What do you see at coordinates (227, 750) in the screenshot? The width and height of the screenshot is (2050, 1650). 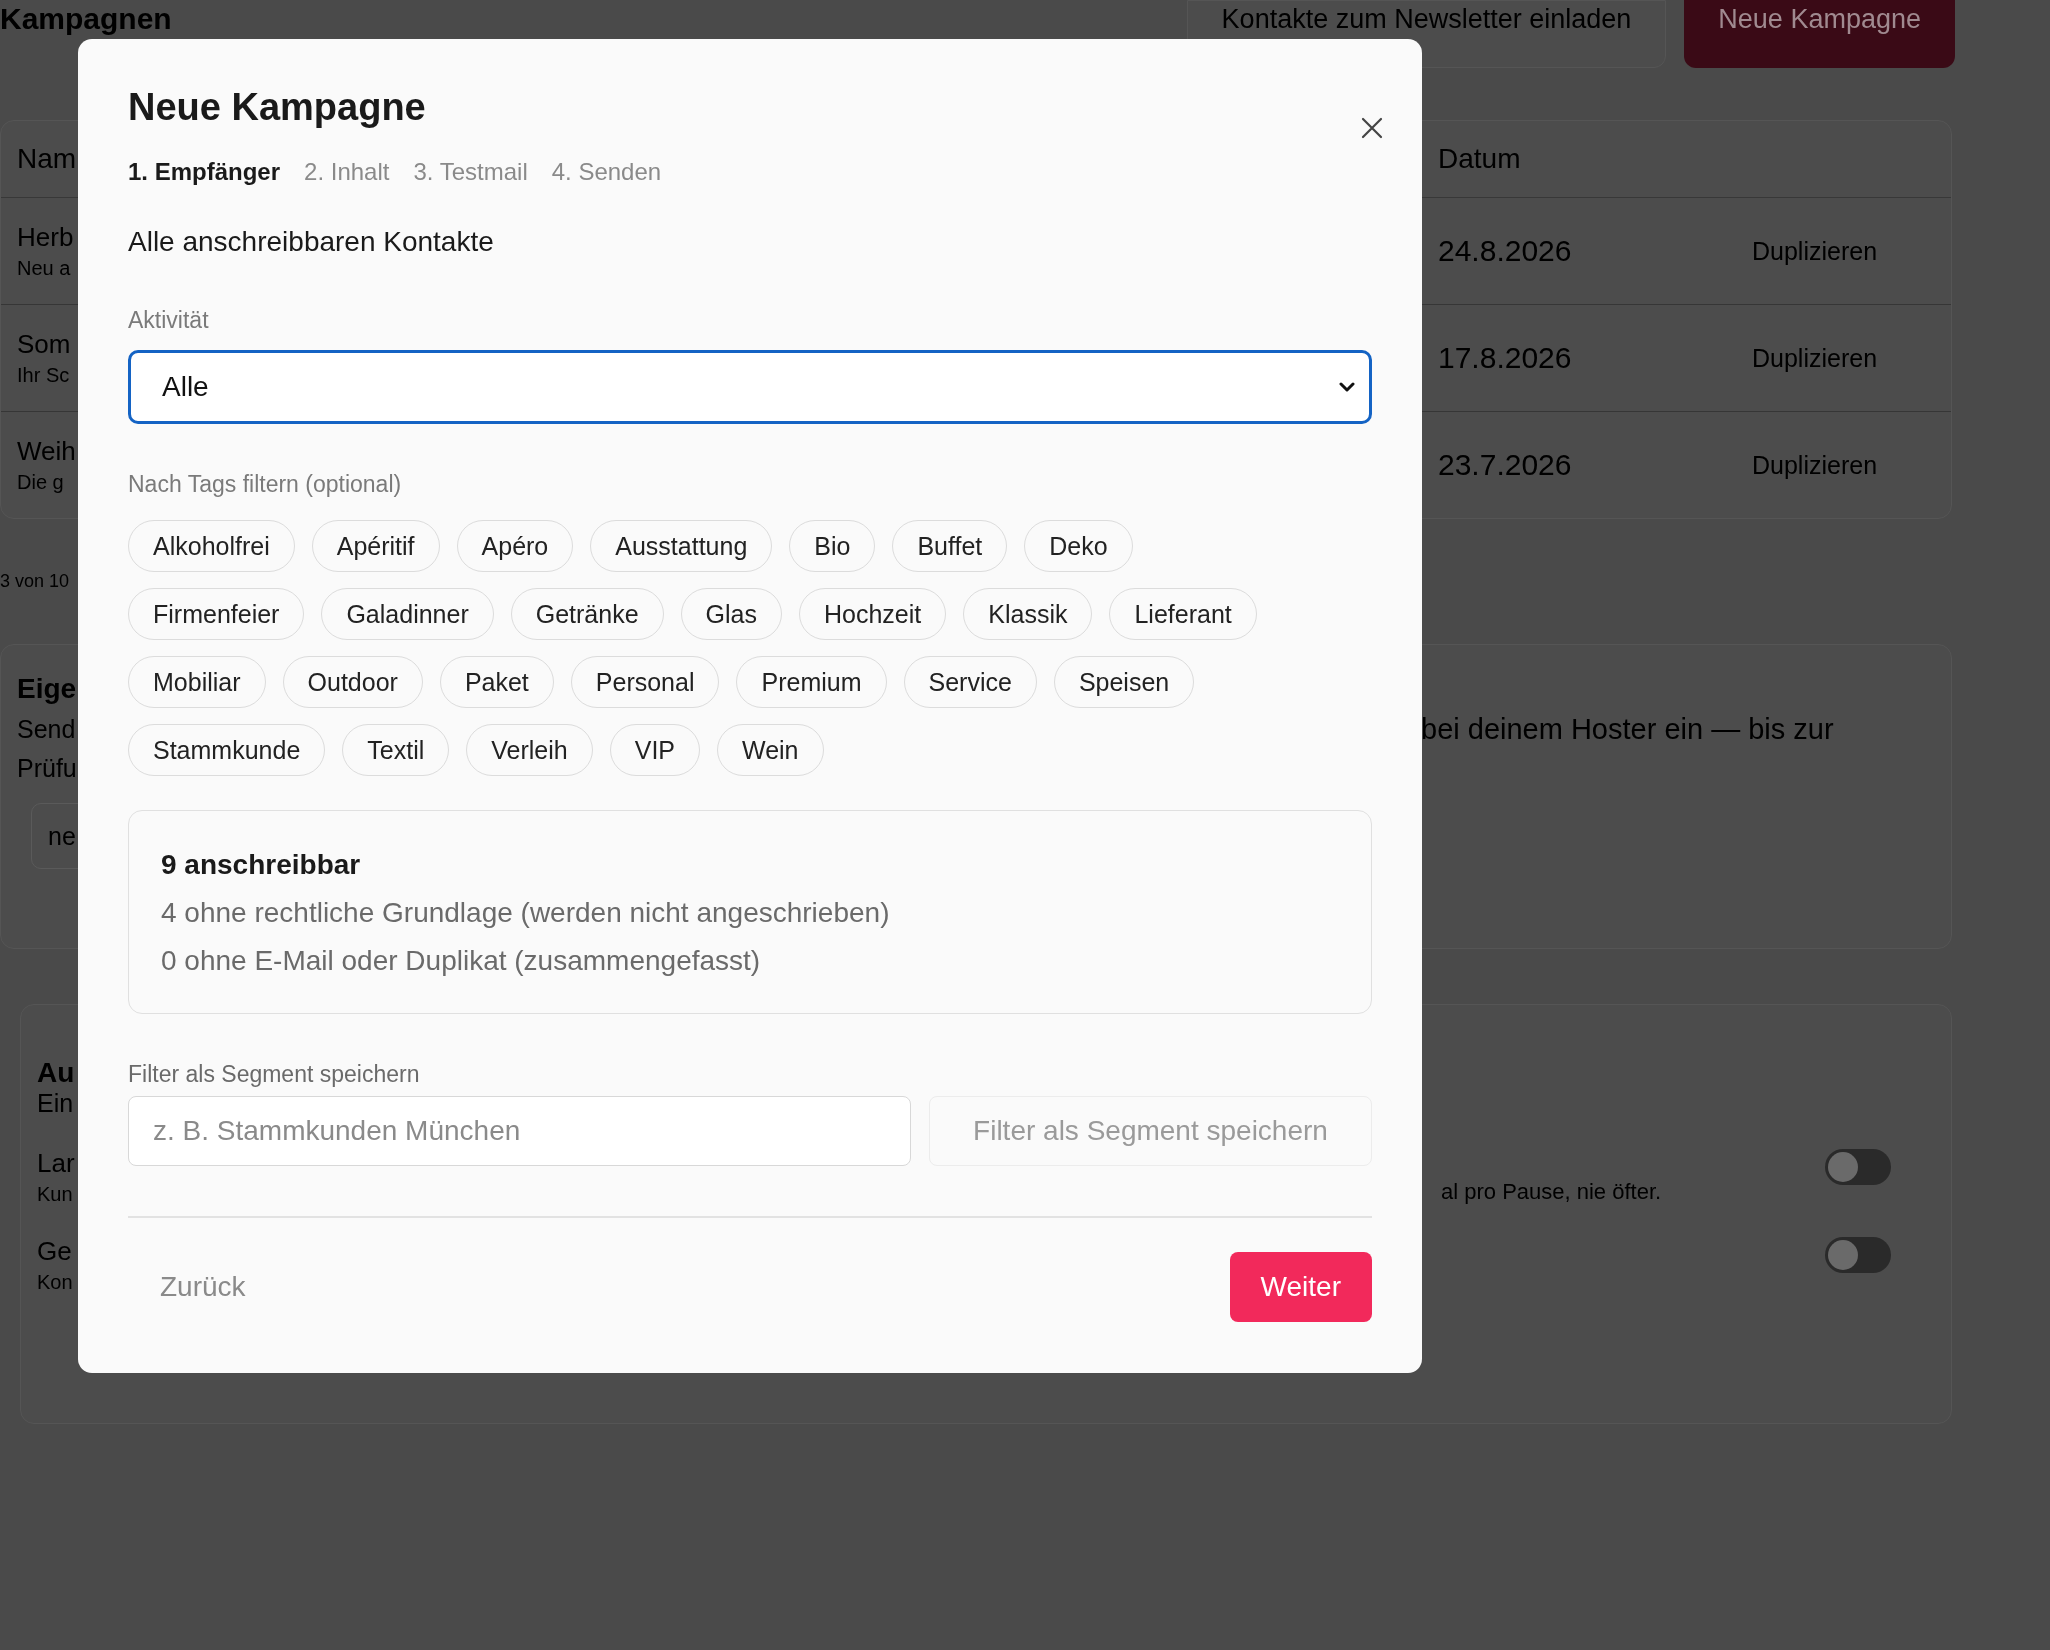 I see `tag-chip: Stammkunde` at bounding box center [227, 750].